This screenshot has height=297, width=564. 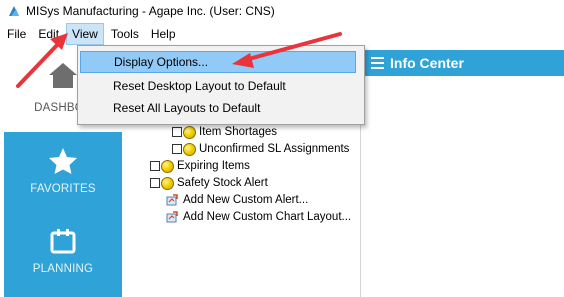 I want to click on menu-tools: Tools, so click(x=125, y=34).